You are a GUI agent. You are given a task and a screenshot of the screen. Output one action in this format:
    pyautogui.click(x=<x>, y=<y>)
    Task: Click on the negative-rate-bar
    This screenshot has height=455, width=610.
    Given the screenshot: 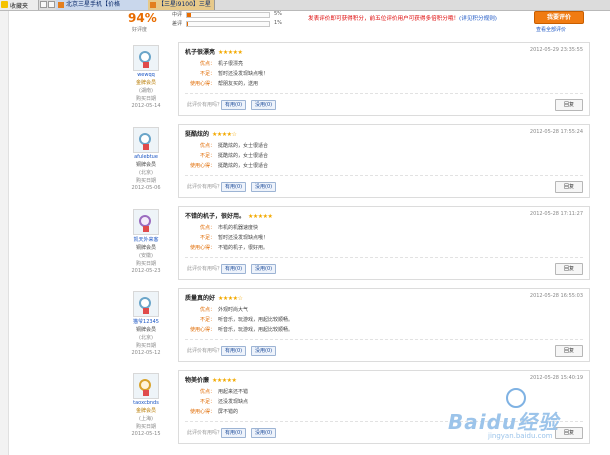 What is the action you would take?
    pyautogui.click(x=228, y=24)
    